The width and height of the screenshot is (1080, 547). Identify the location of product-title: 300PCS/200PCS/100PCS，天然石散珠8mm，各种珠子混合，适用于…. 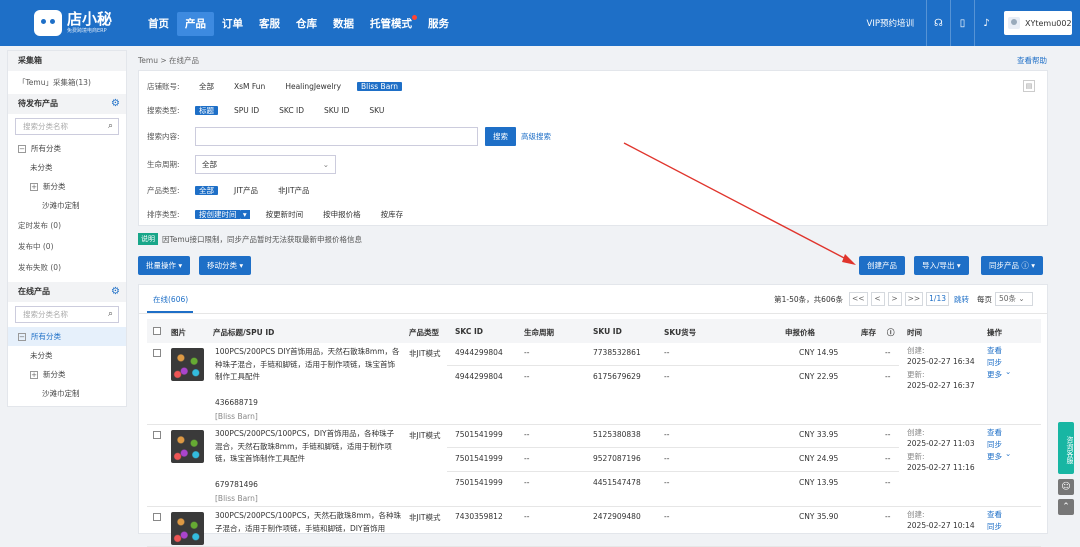
(308, 522).